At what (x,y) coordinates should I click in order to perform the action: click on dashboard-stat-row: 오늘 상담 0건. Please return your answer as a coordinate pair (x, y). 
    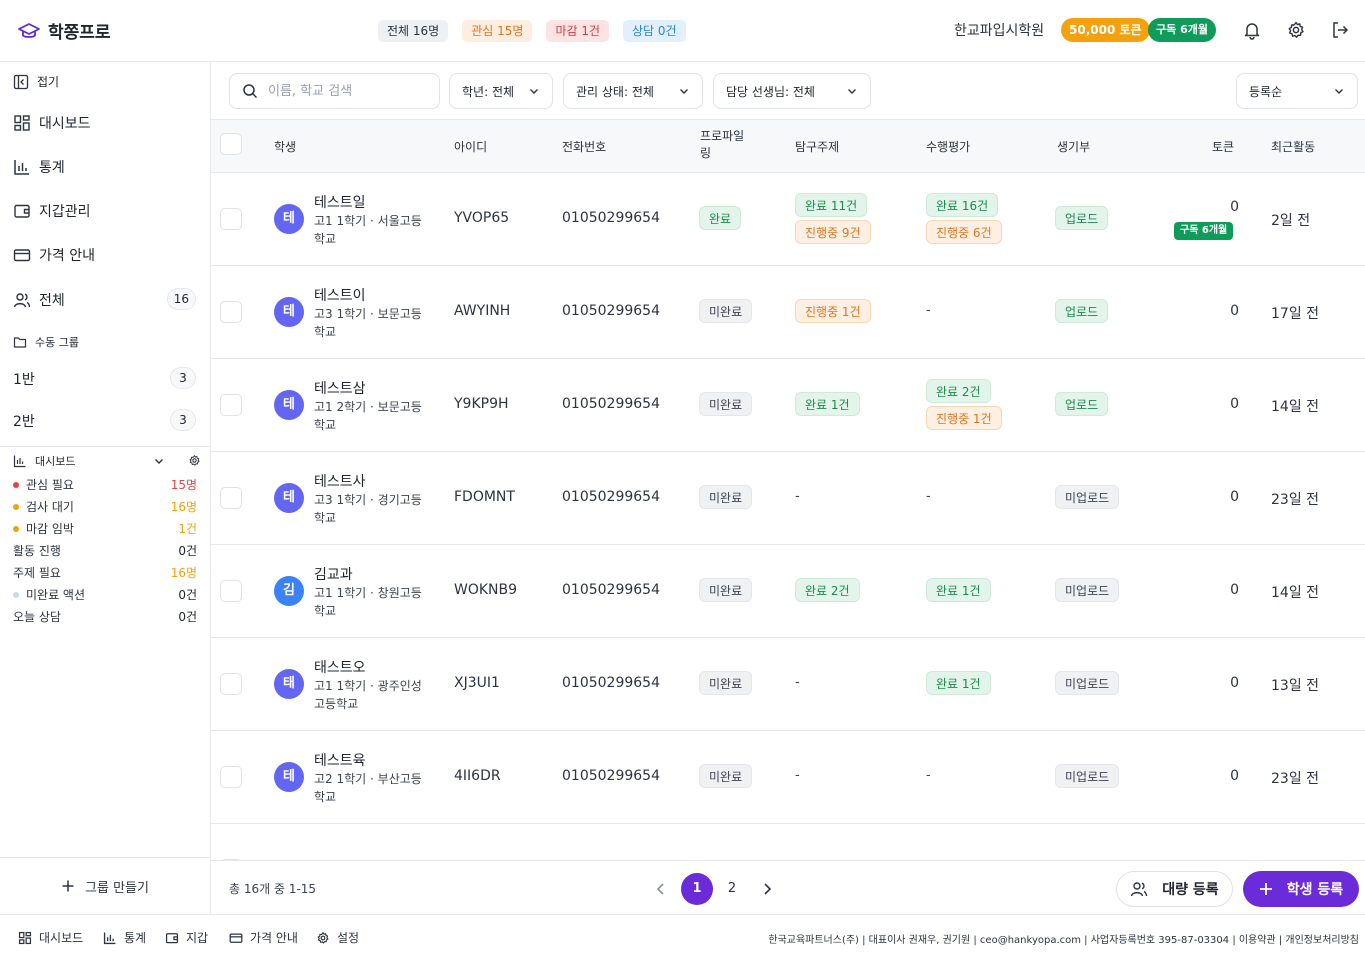
    Looking at the image, I should click on (105, 616).